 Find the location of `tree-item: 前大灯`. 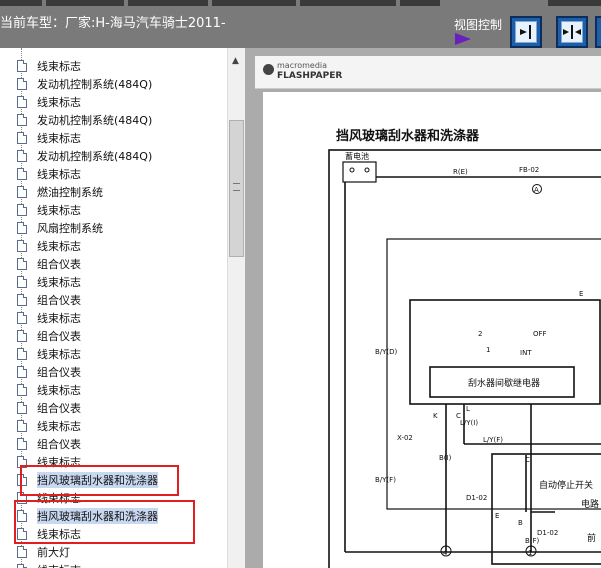

tree-item: 前大灯 is located at coordinates (43, 551).